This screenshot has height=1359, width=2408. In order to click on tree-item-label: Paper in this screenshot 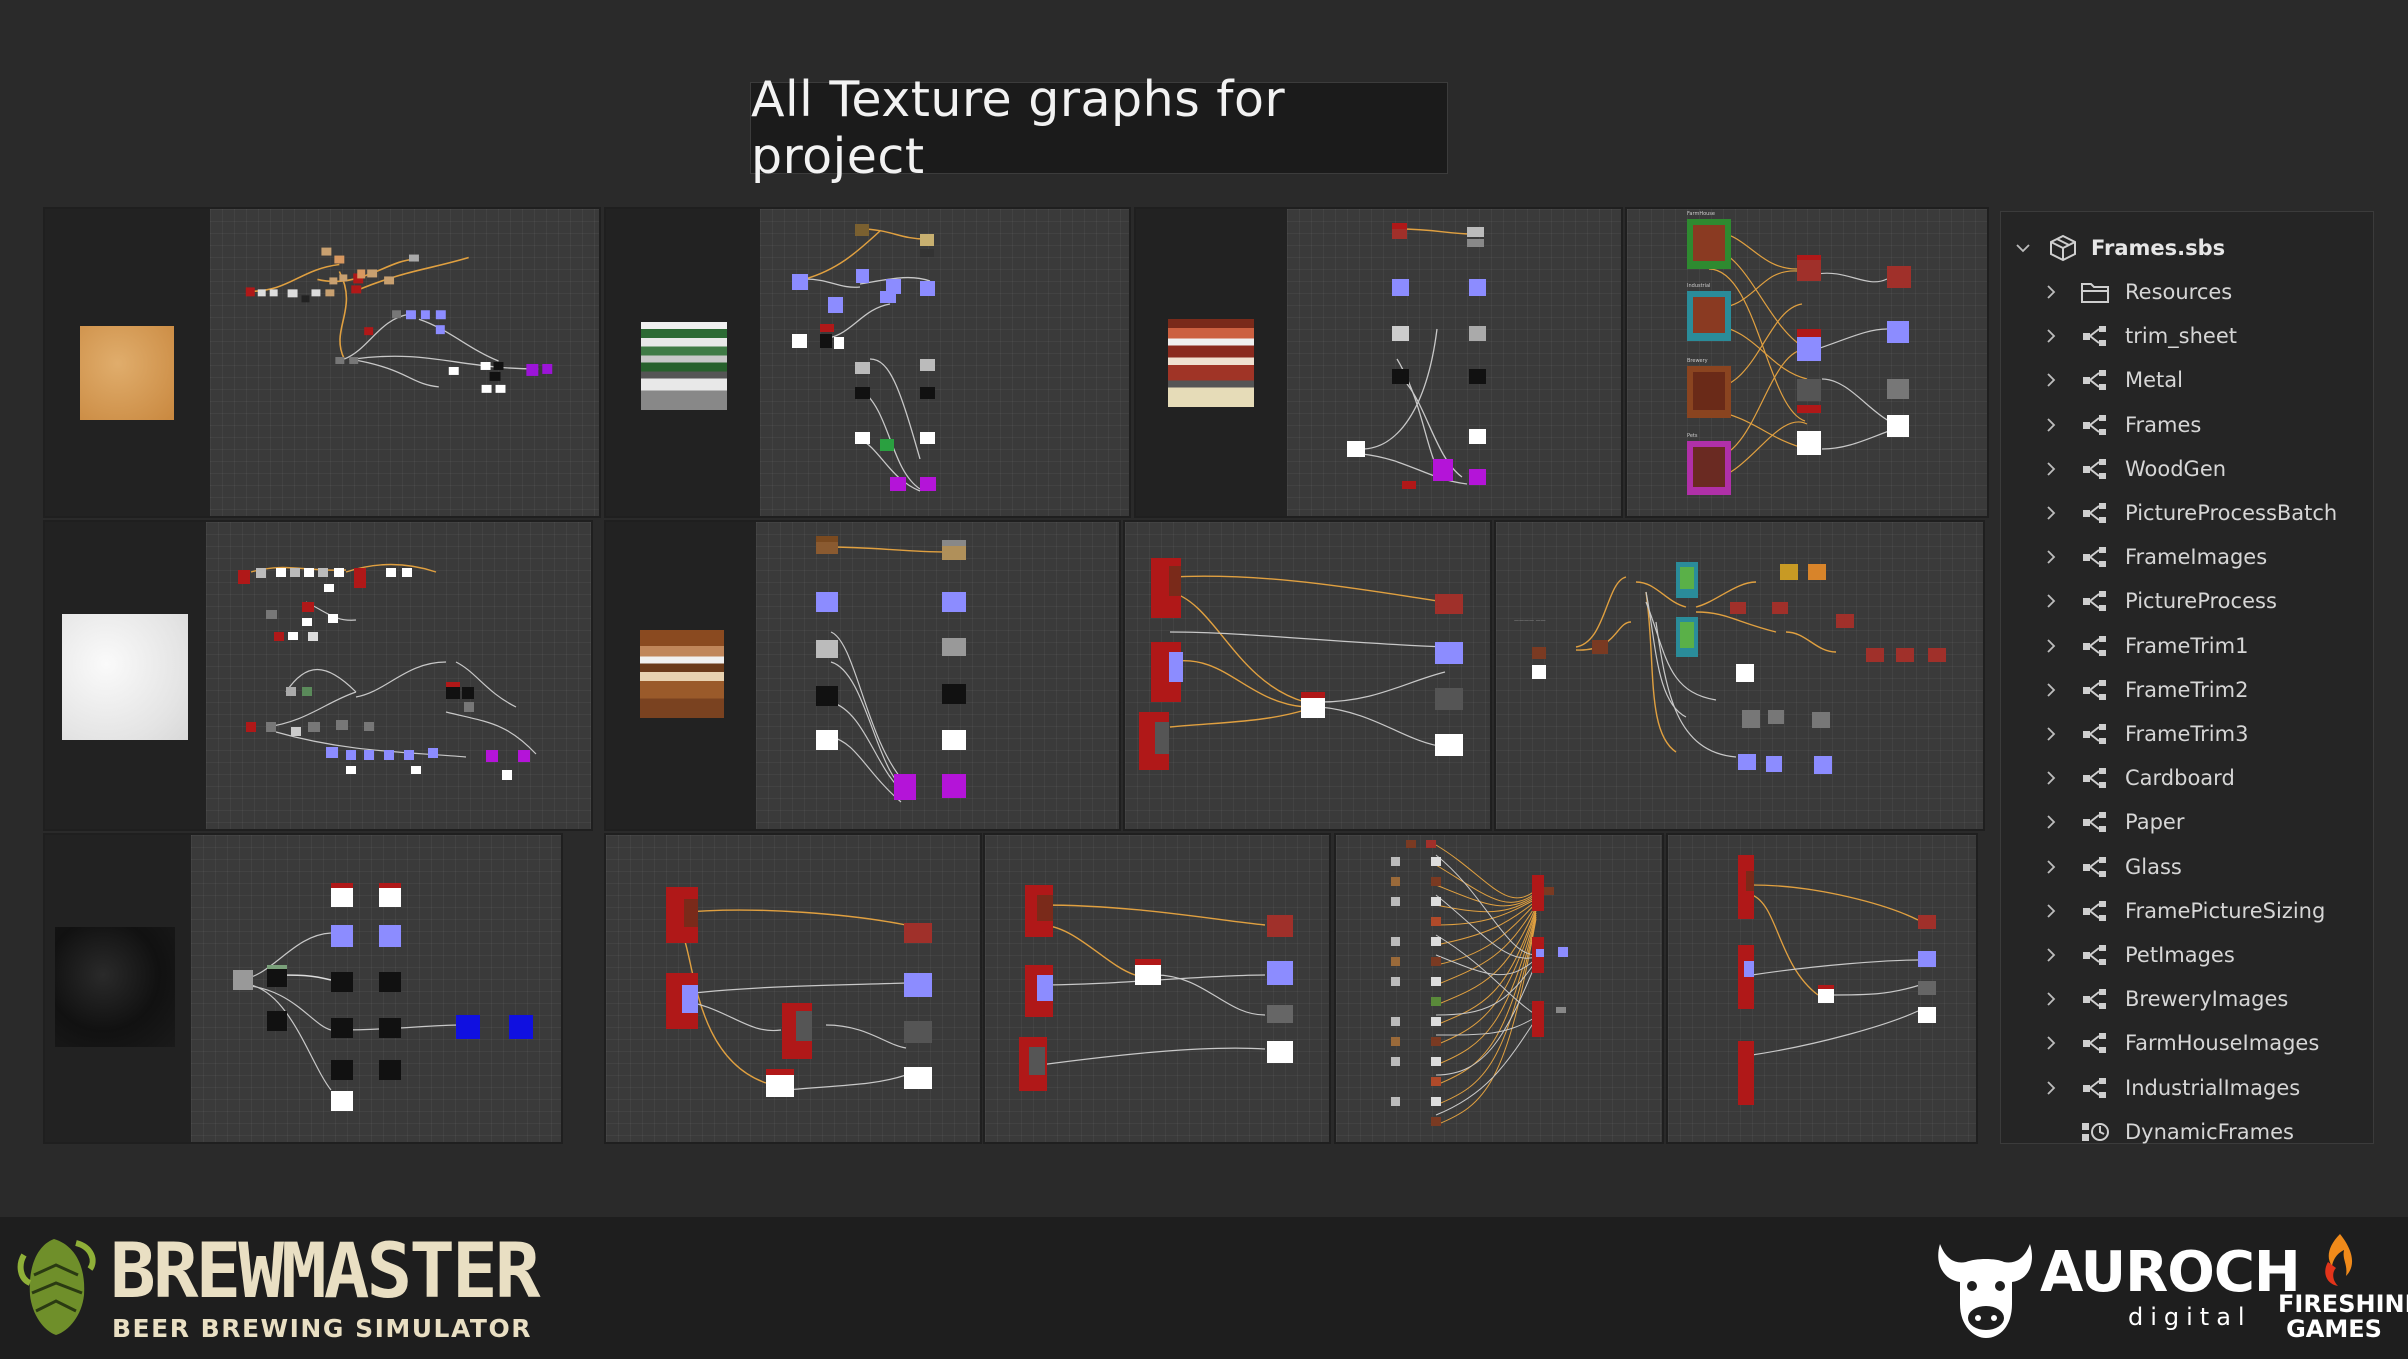, I will do `click(2155, 822)`.